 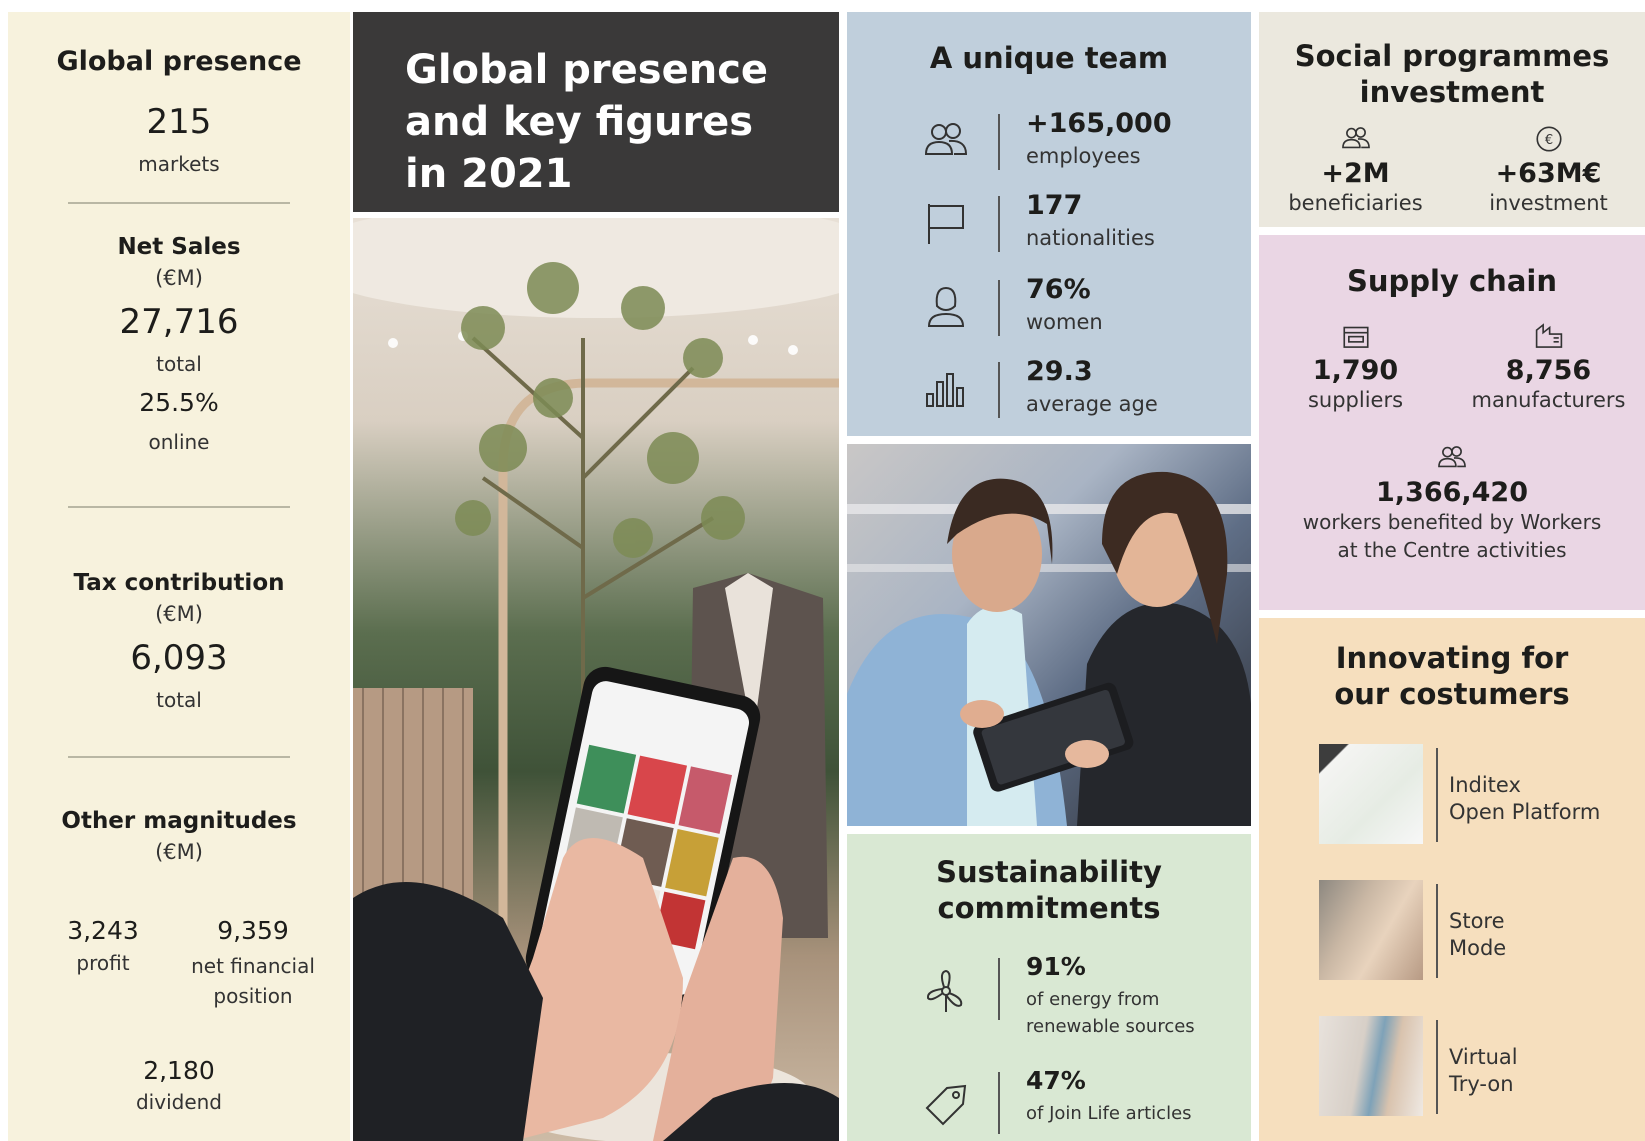 I want to click on markets-value: 215, so click(x=179, y=122).